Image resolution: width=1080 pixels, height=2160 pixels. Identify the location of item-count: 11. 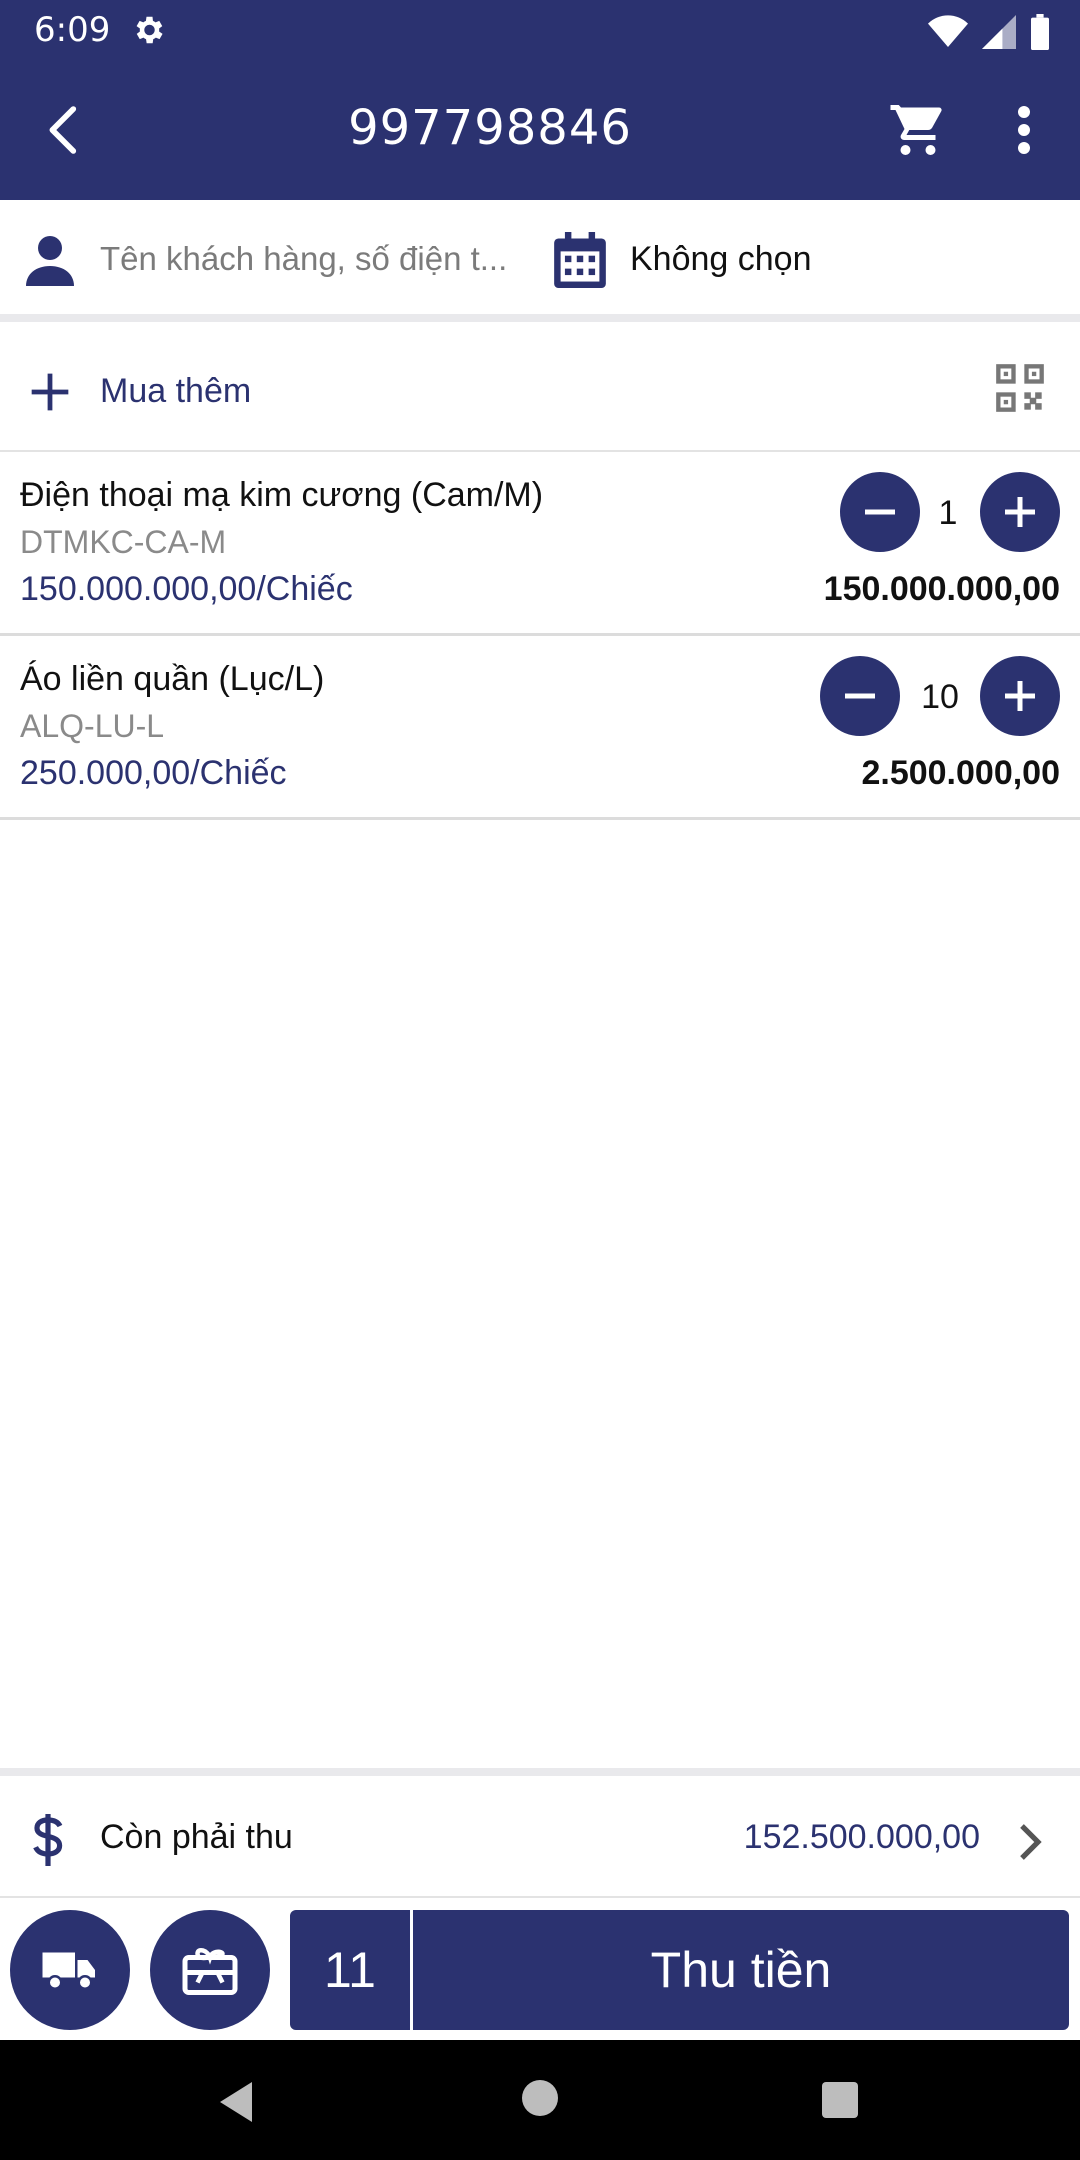
(350, 1970).